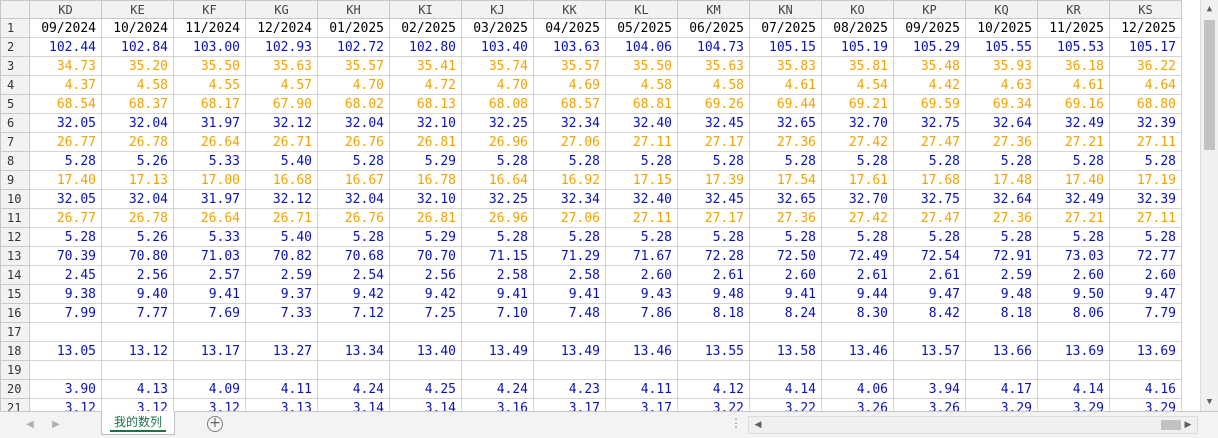 The height and width of the screenshot is (438, 1218). What do you see at coordinates (15, 370) in the screenshot?
I see `row-header: 19` at bounding box center [15, 370].